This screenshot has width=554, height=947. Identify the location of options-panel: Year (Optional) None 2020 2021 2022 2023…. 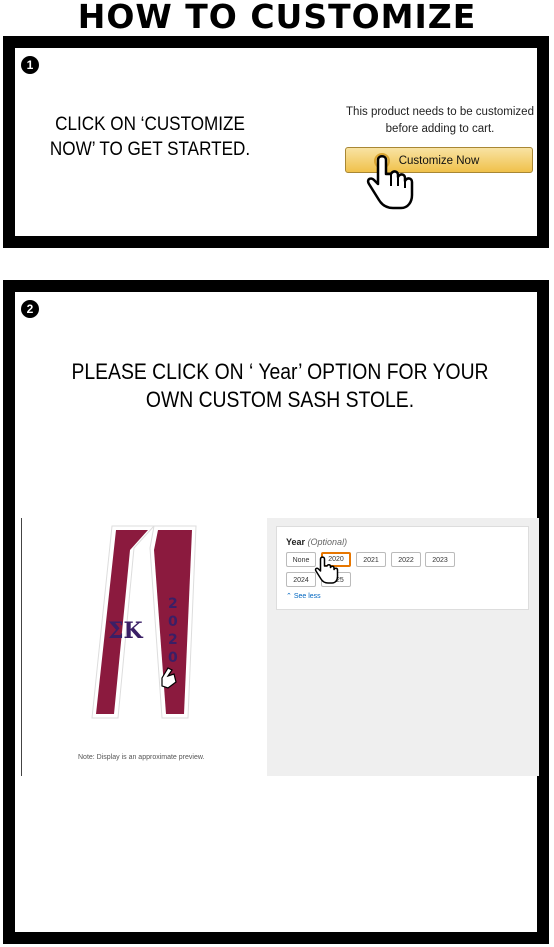
(403, 647).